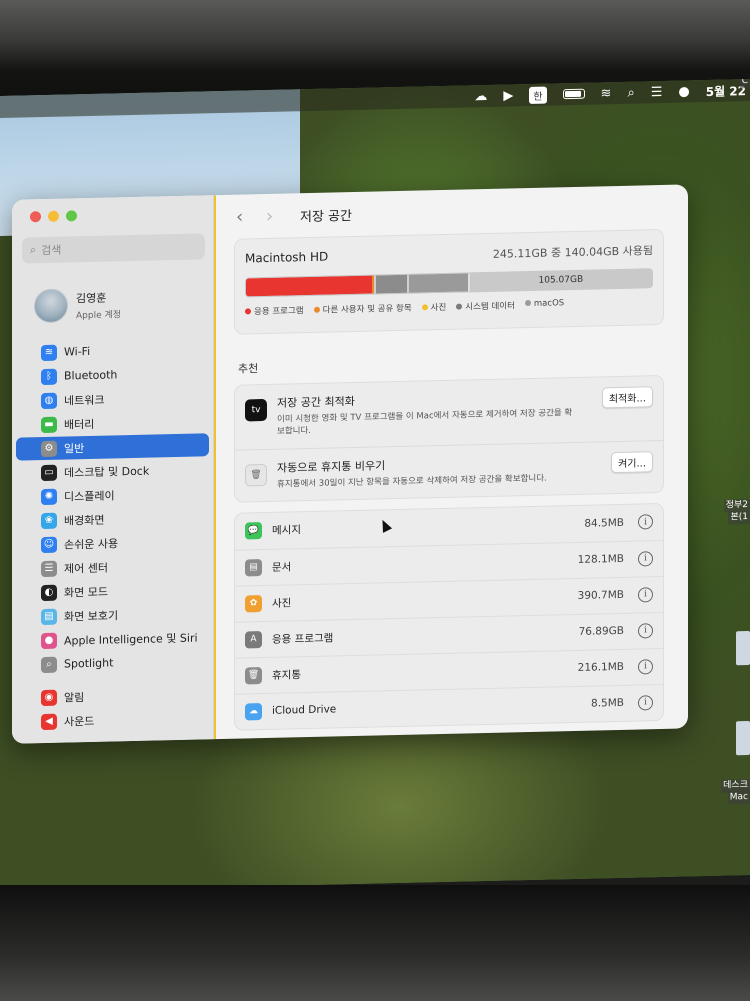 Image resolution: width=750 pixels, height=1001 pixels. I want to click on forward-button: ›, so click(273, 215).